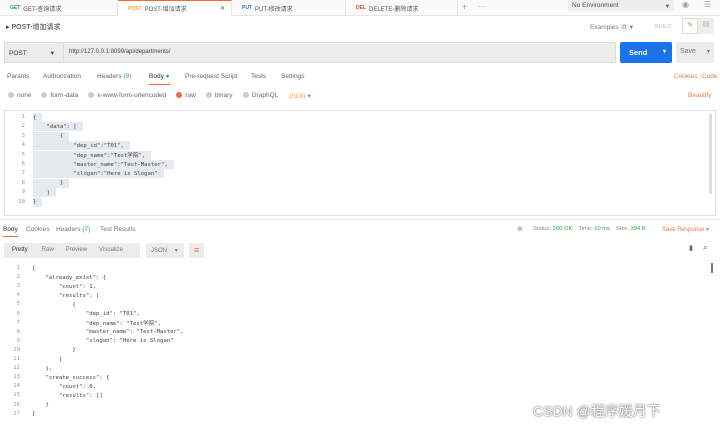 The image size is (720, 429). Describe the element at coordinates (86, 314) in the screenshot. I see `code-line: "dep_id": "T01",` at that location.